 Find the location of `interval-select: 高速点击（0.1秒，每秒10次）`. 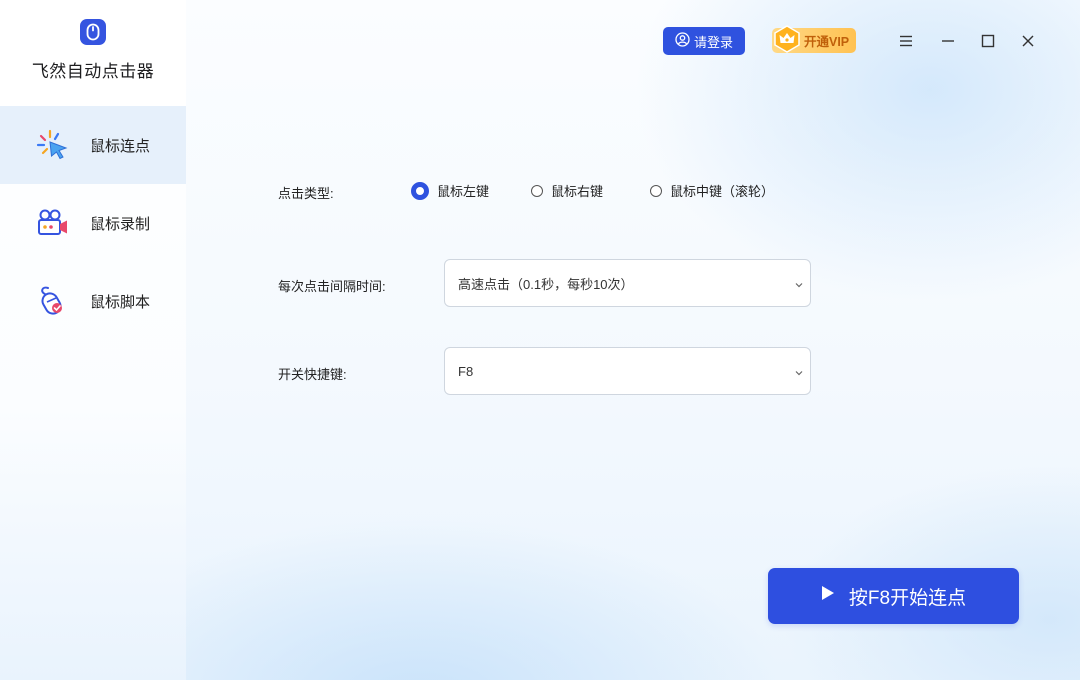

interval-select: 高速点击（0.1秒，每秒10次） is located at coordinates (627, 283).